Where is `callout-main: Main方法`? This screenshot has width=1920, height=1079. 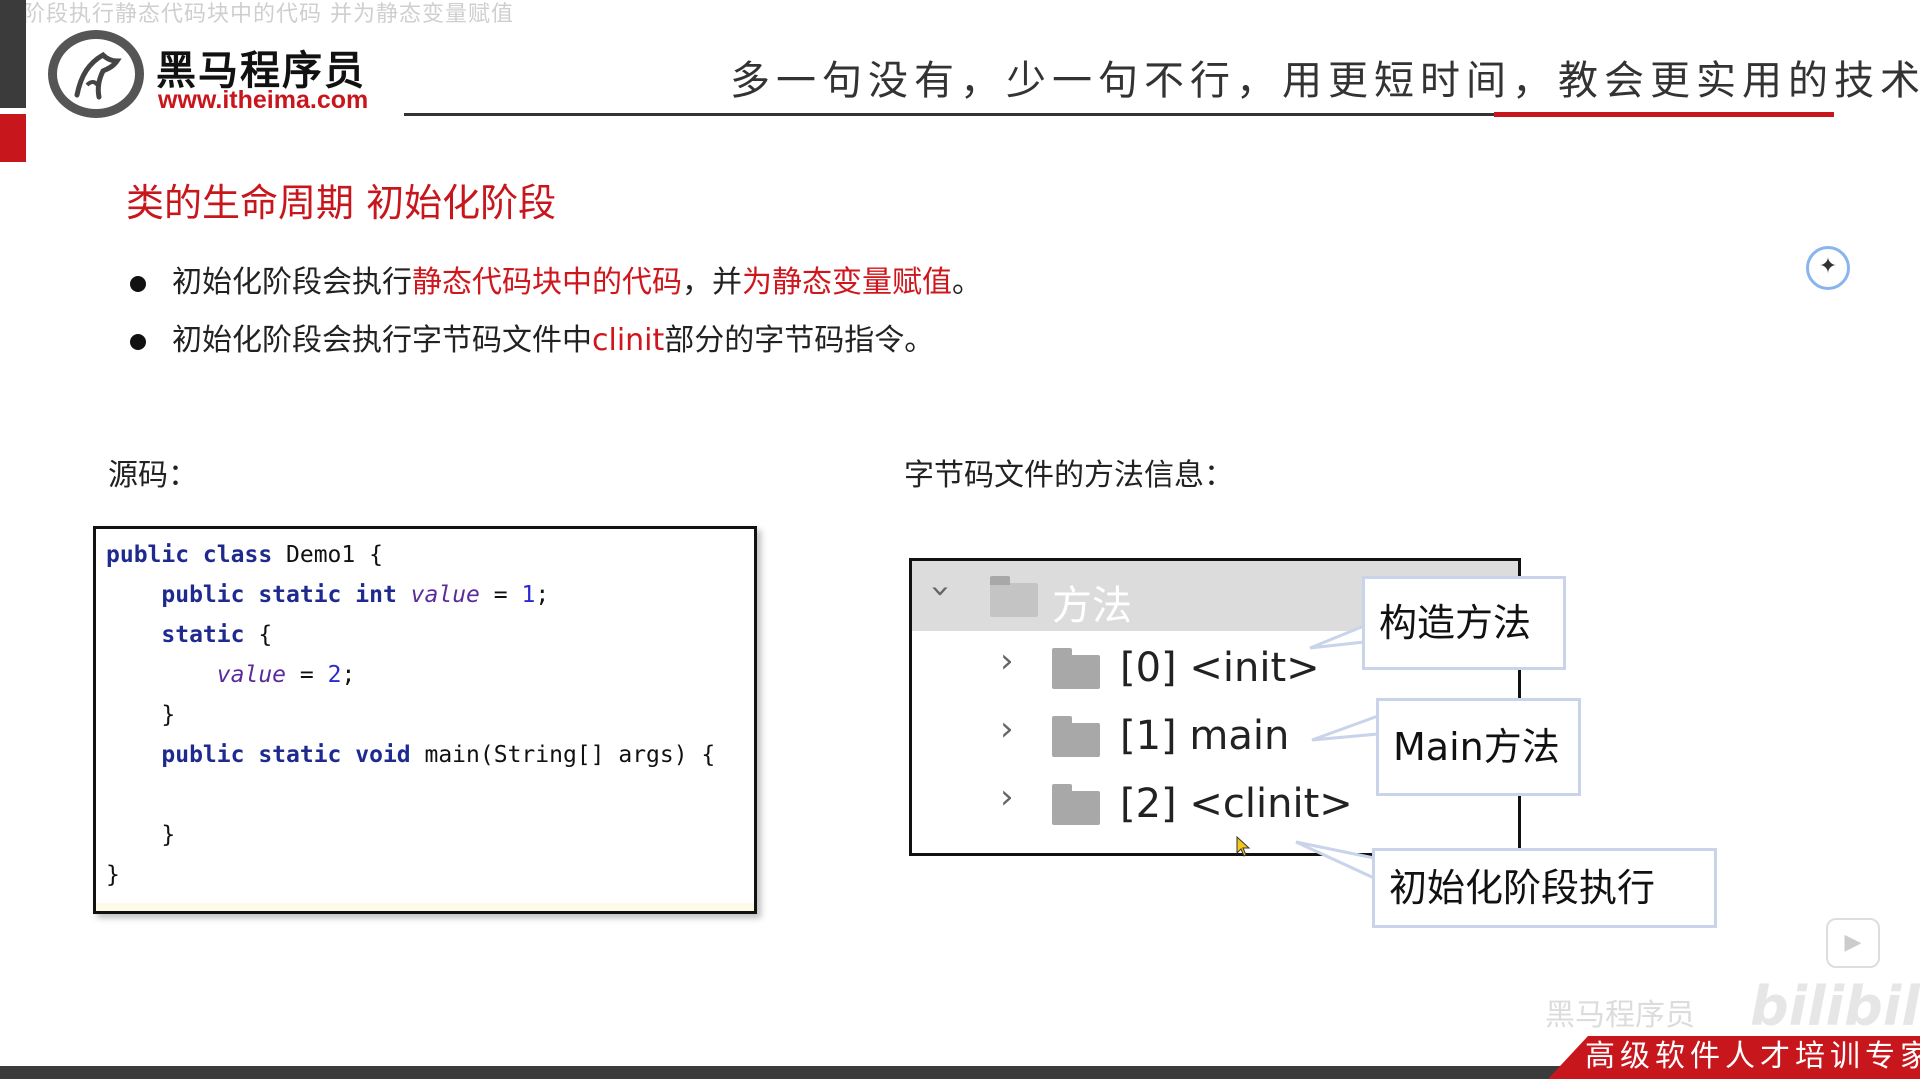 callout-main: Main方法 is located at coordinates (1478, 747).